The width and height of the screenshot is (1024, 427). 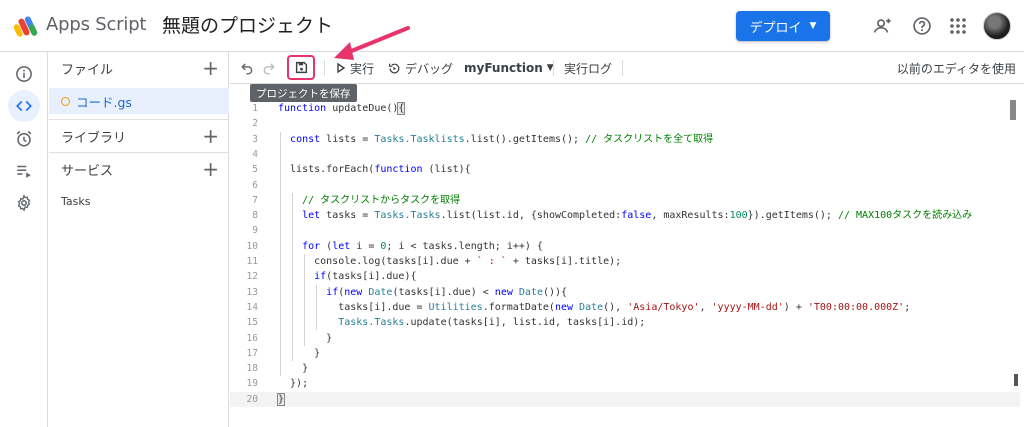 I want to click on gear-icon, so click(x=24, y=203).